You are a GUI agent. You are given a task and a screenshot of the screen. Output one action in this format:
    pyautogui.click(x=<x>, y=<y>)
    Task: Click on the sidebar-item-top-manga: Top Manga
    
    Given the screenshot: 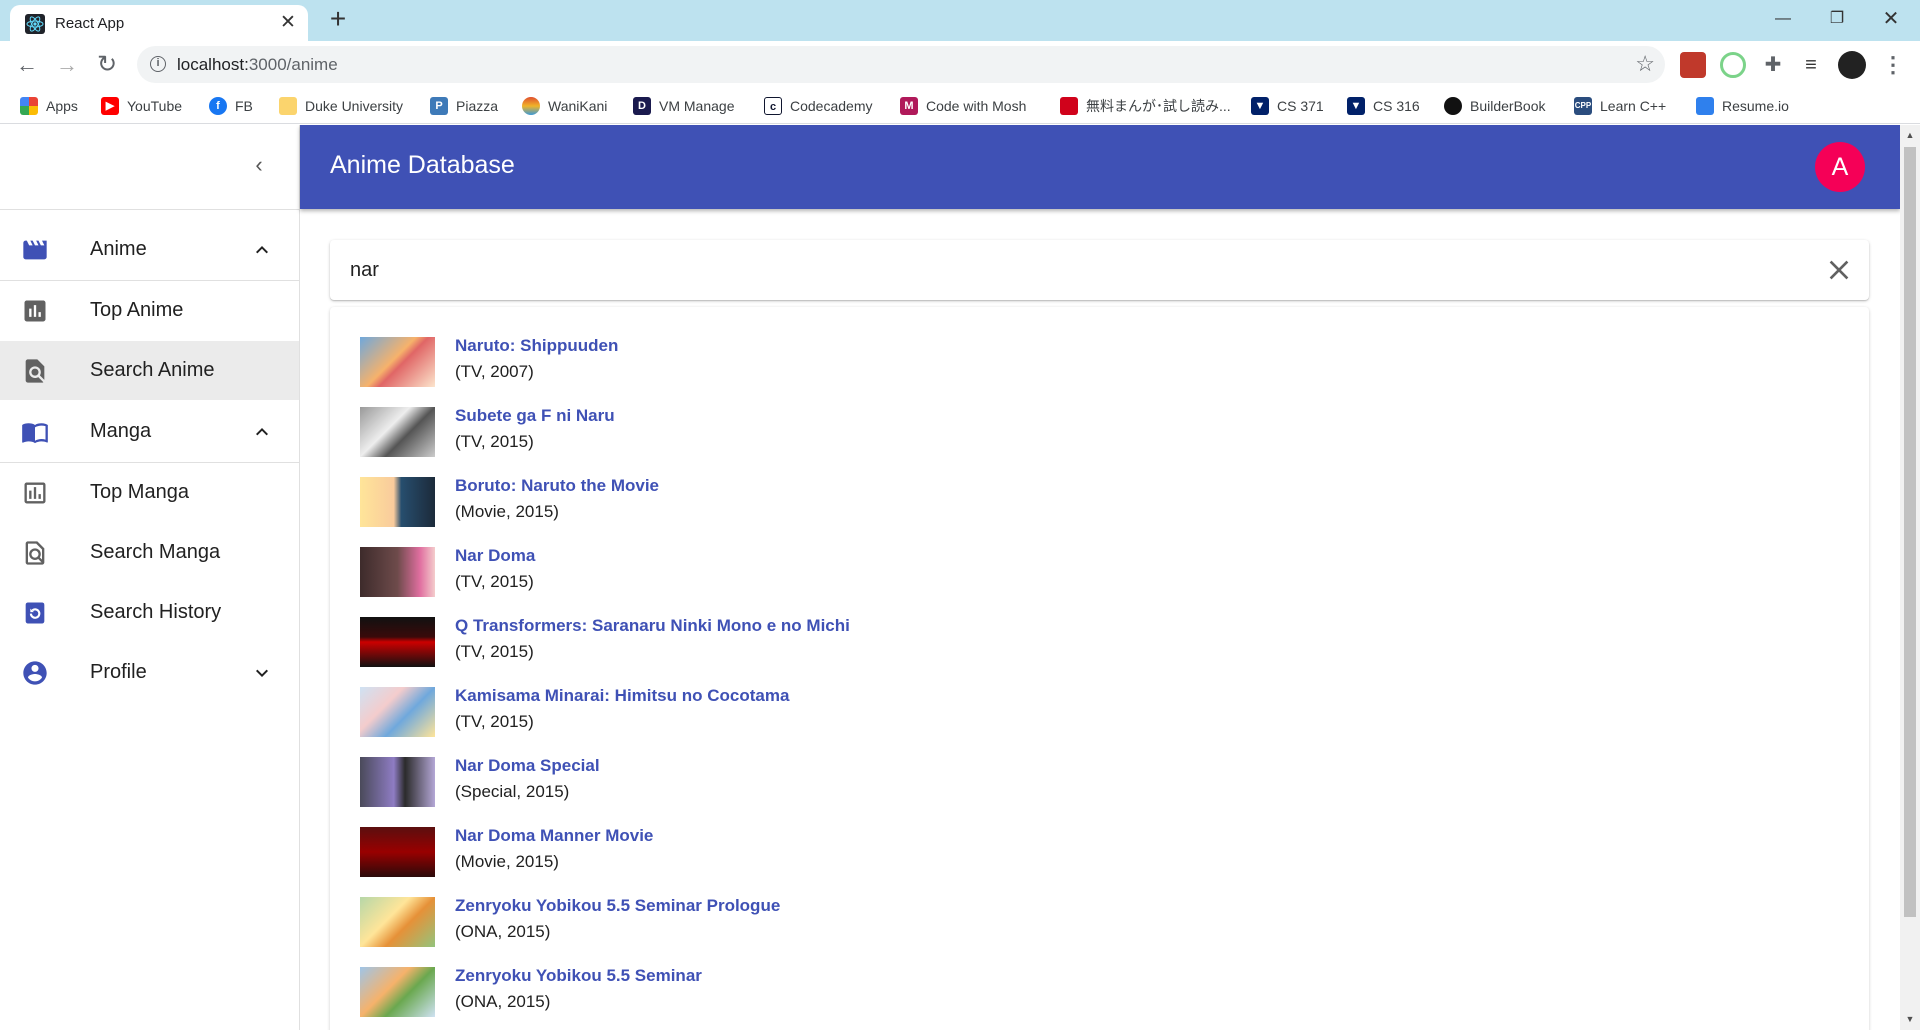 What is the action you would take?
    pyautogui.click(x=149, y=492)
    